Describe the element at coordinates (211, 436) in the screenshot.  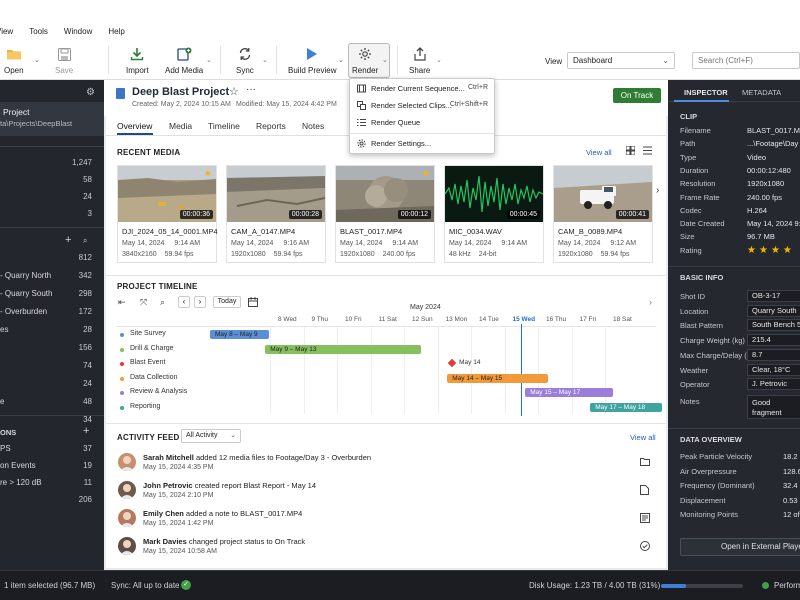
I see `activity-filter-select: All Activity ⌄` at that location.